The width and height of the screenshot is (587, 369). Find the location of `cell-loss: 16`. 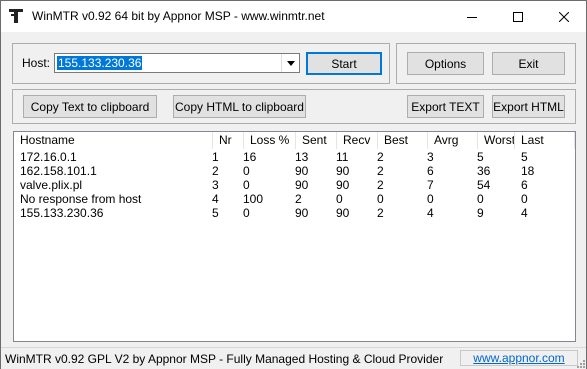

cell-loss: 16 is located at coordinates (250, 157).